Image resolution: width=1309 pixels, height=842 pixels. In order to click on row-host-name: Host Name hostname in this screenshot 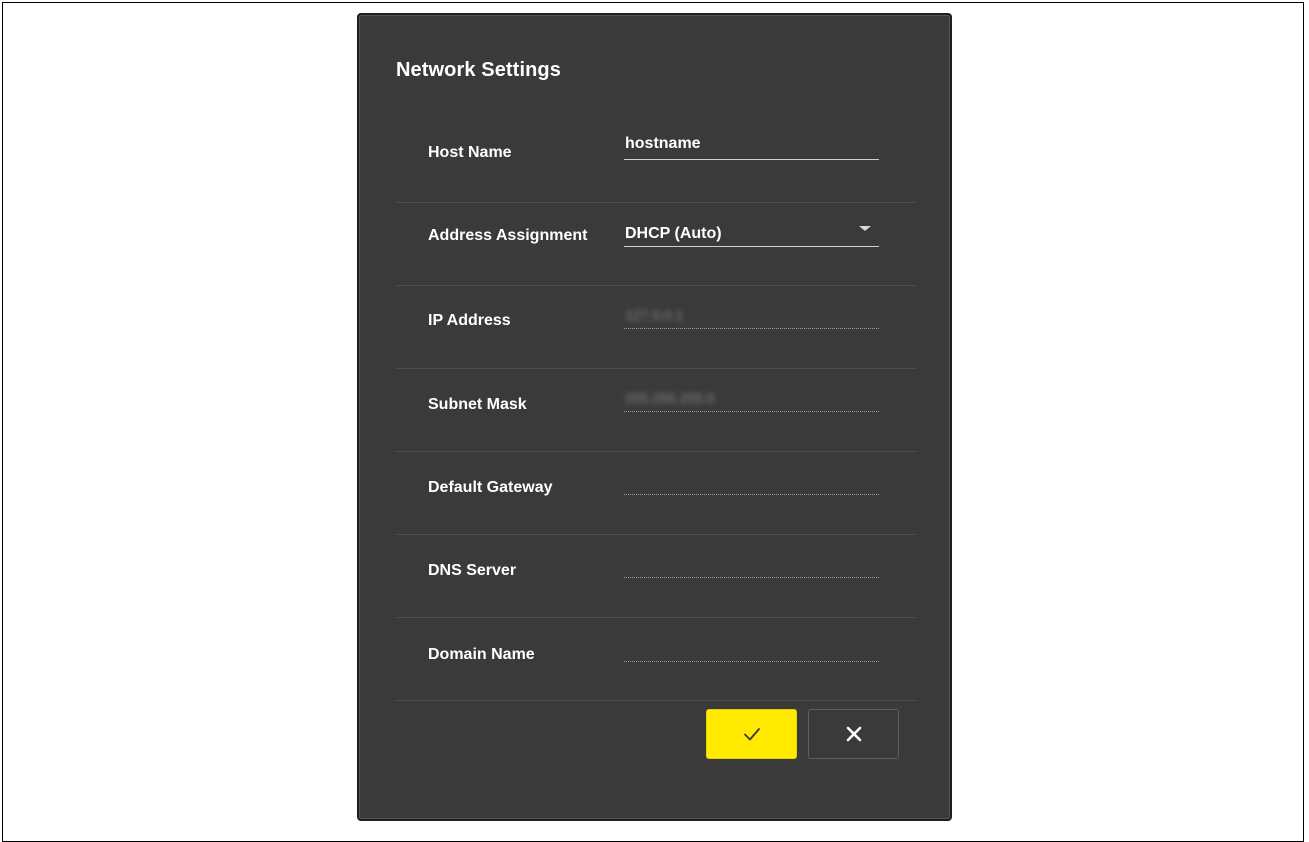, I will do `click(656, 161)`.